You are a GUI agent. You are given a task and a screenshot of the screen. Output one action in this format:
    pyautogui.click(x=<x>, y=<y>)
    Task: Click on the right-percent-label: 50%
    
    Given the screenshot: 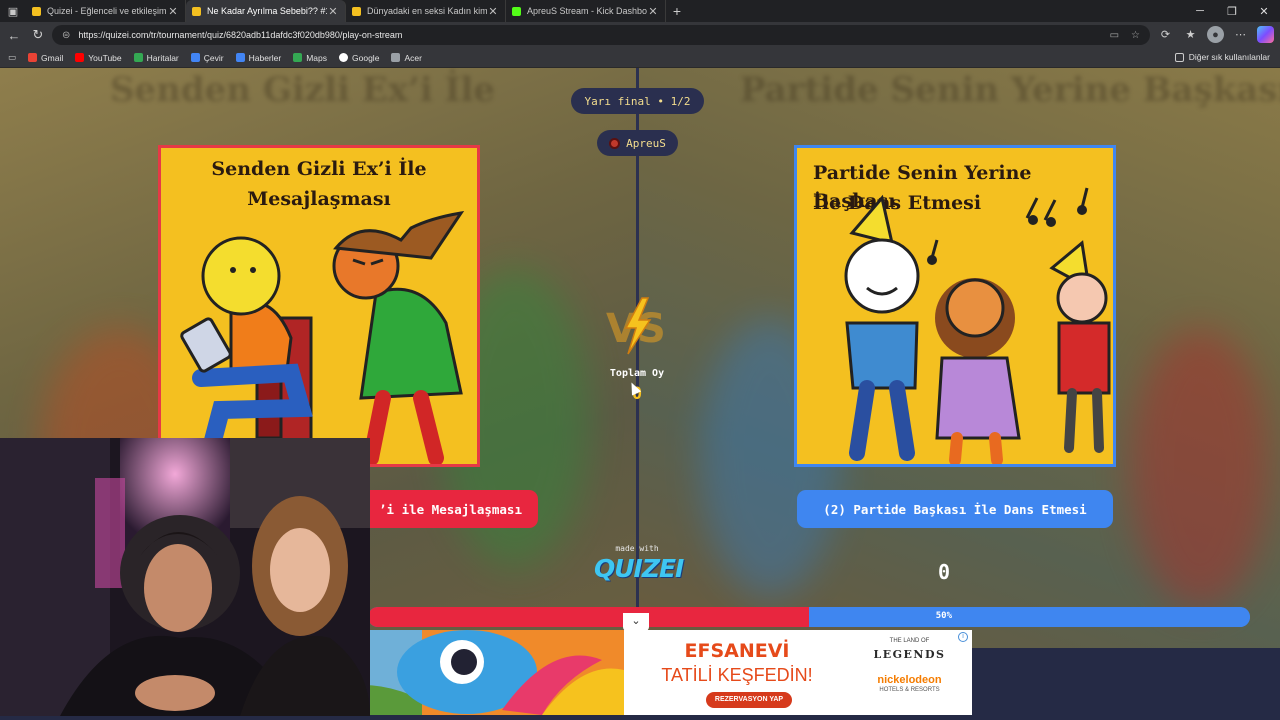 What is the action you would take?
    pyautogui.click(x=943, y=616)
    